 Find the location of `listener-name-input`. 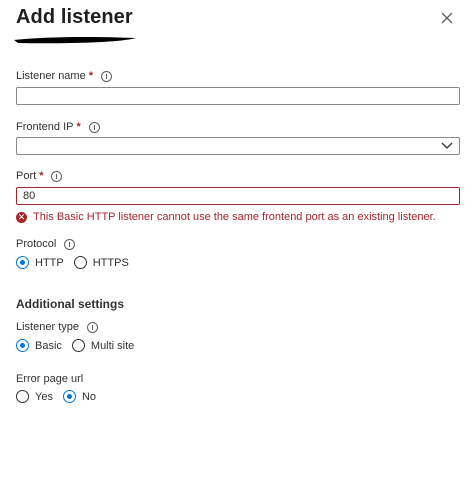

listener-name-input is located at coordinates (238, 96).